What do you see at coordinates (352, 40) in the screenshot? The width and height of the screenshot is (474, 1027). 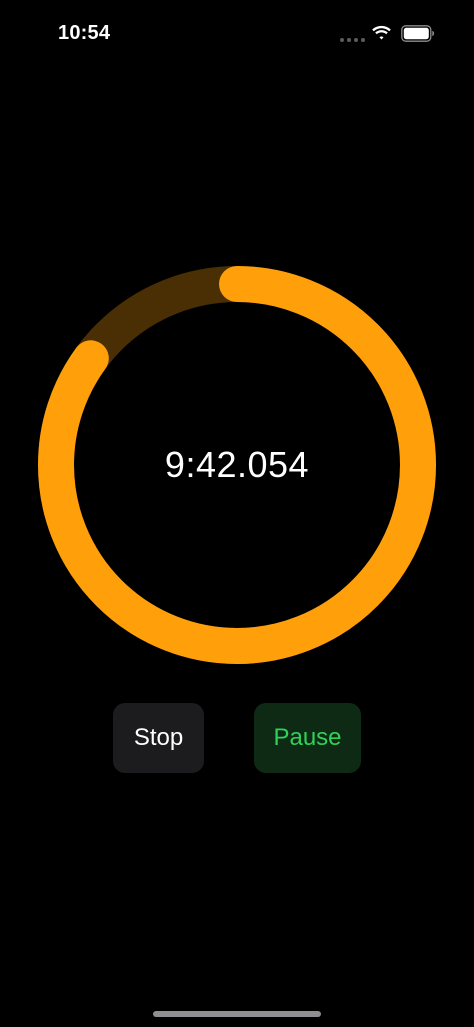 I see `cellular-dots-icon` at bounding box center [352, 40].